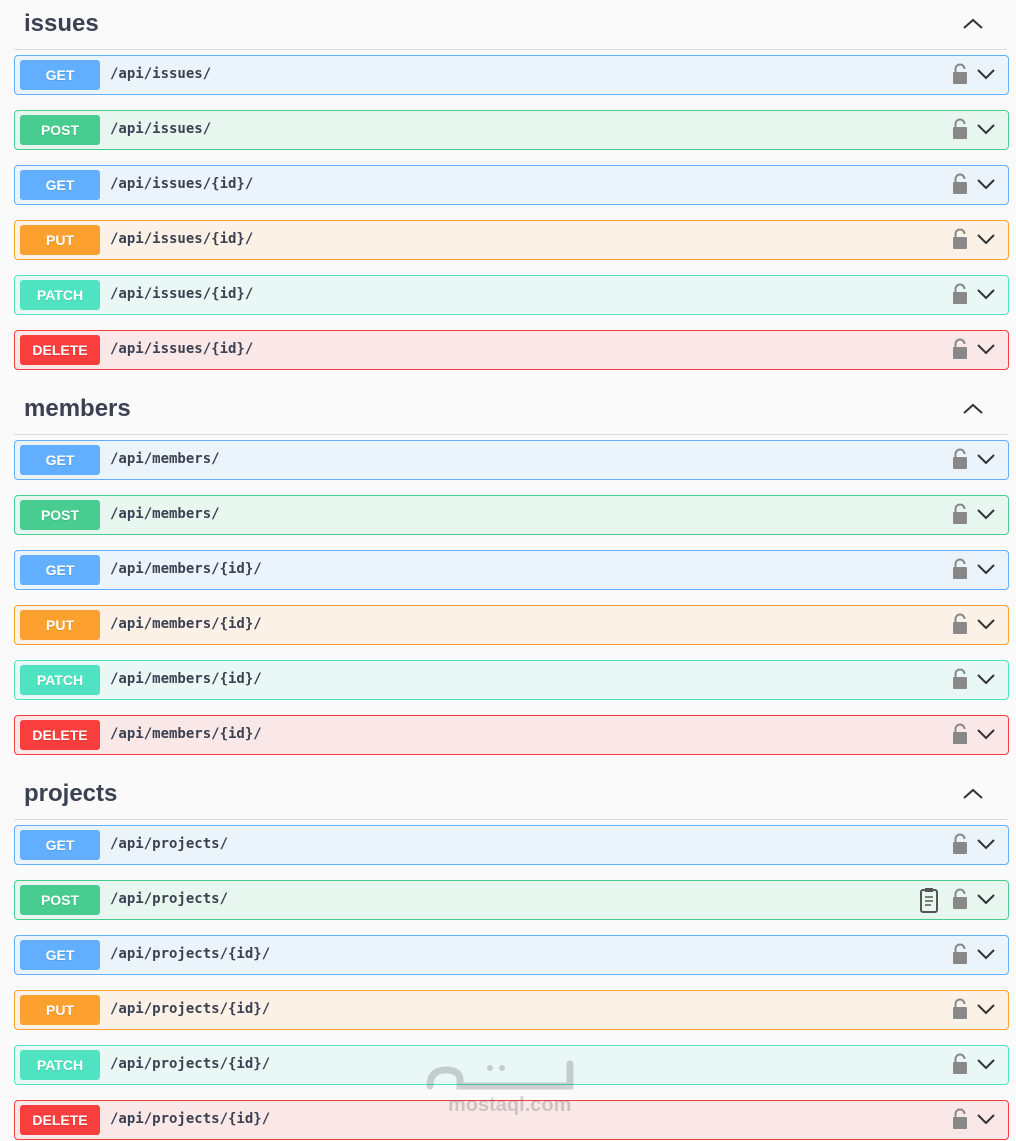  I want to click on operation-row: PATCH/api/members/{id}/, so click(511, 680).